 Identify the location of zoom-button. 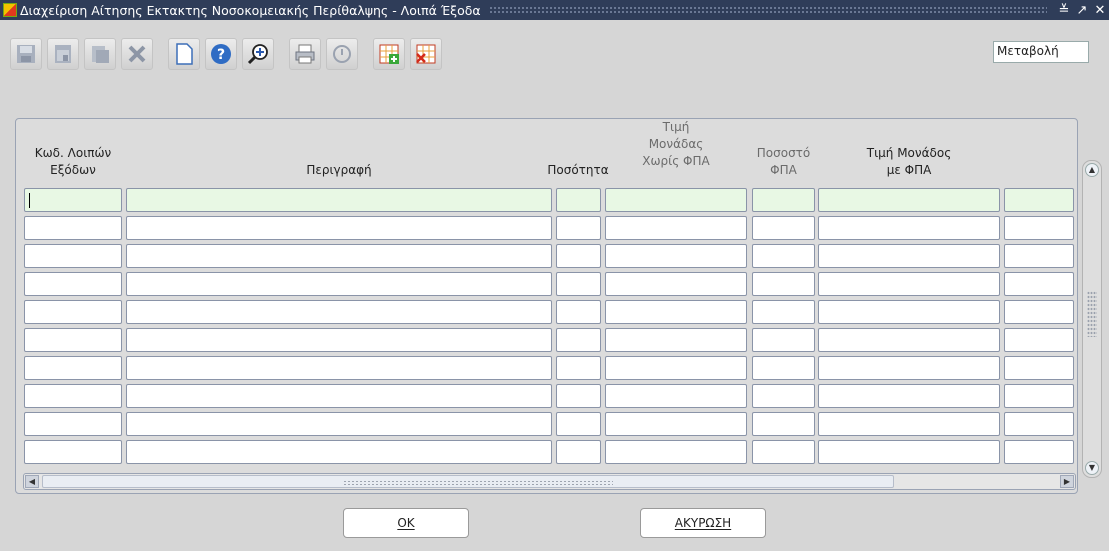
(258, 54).